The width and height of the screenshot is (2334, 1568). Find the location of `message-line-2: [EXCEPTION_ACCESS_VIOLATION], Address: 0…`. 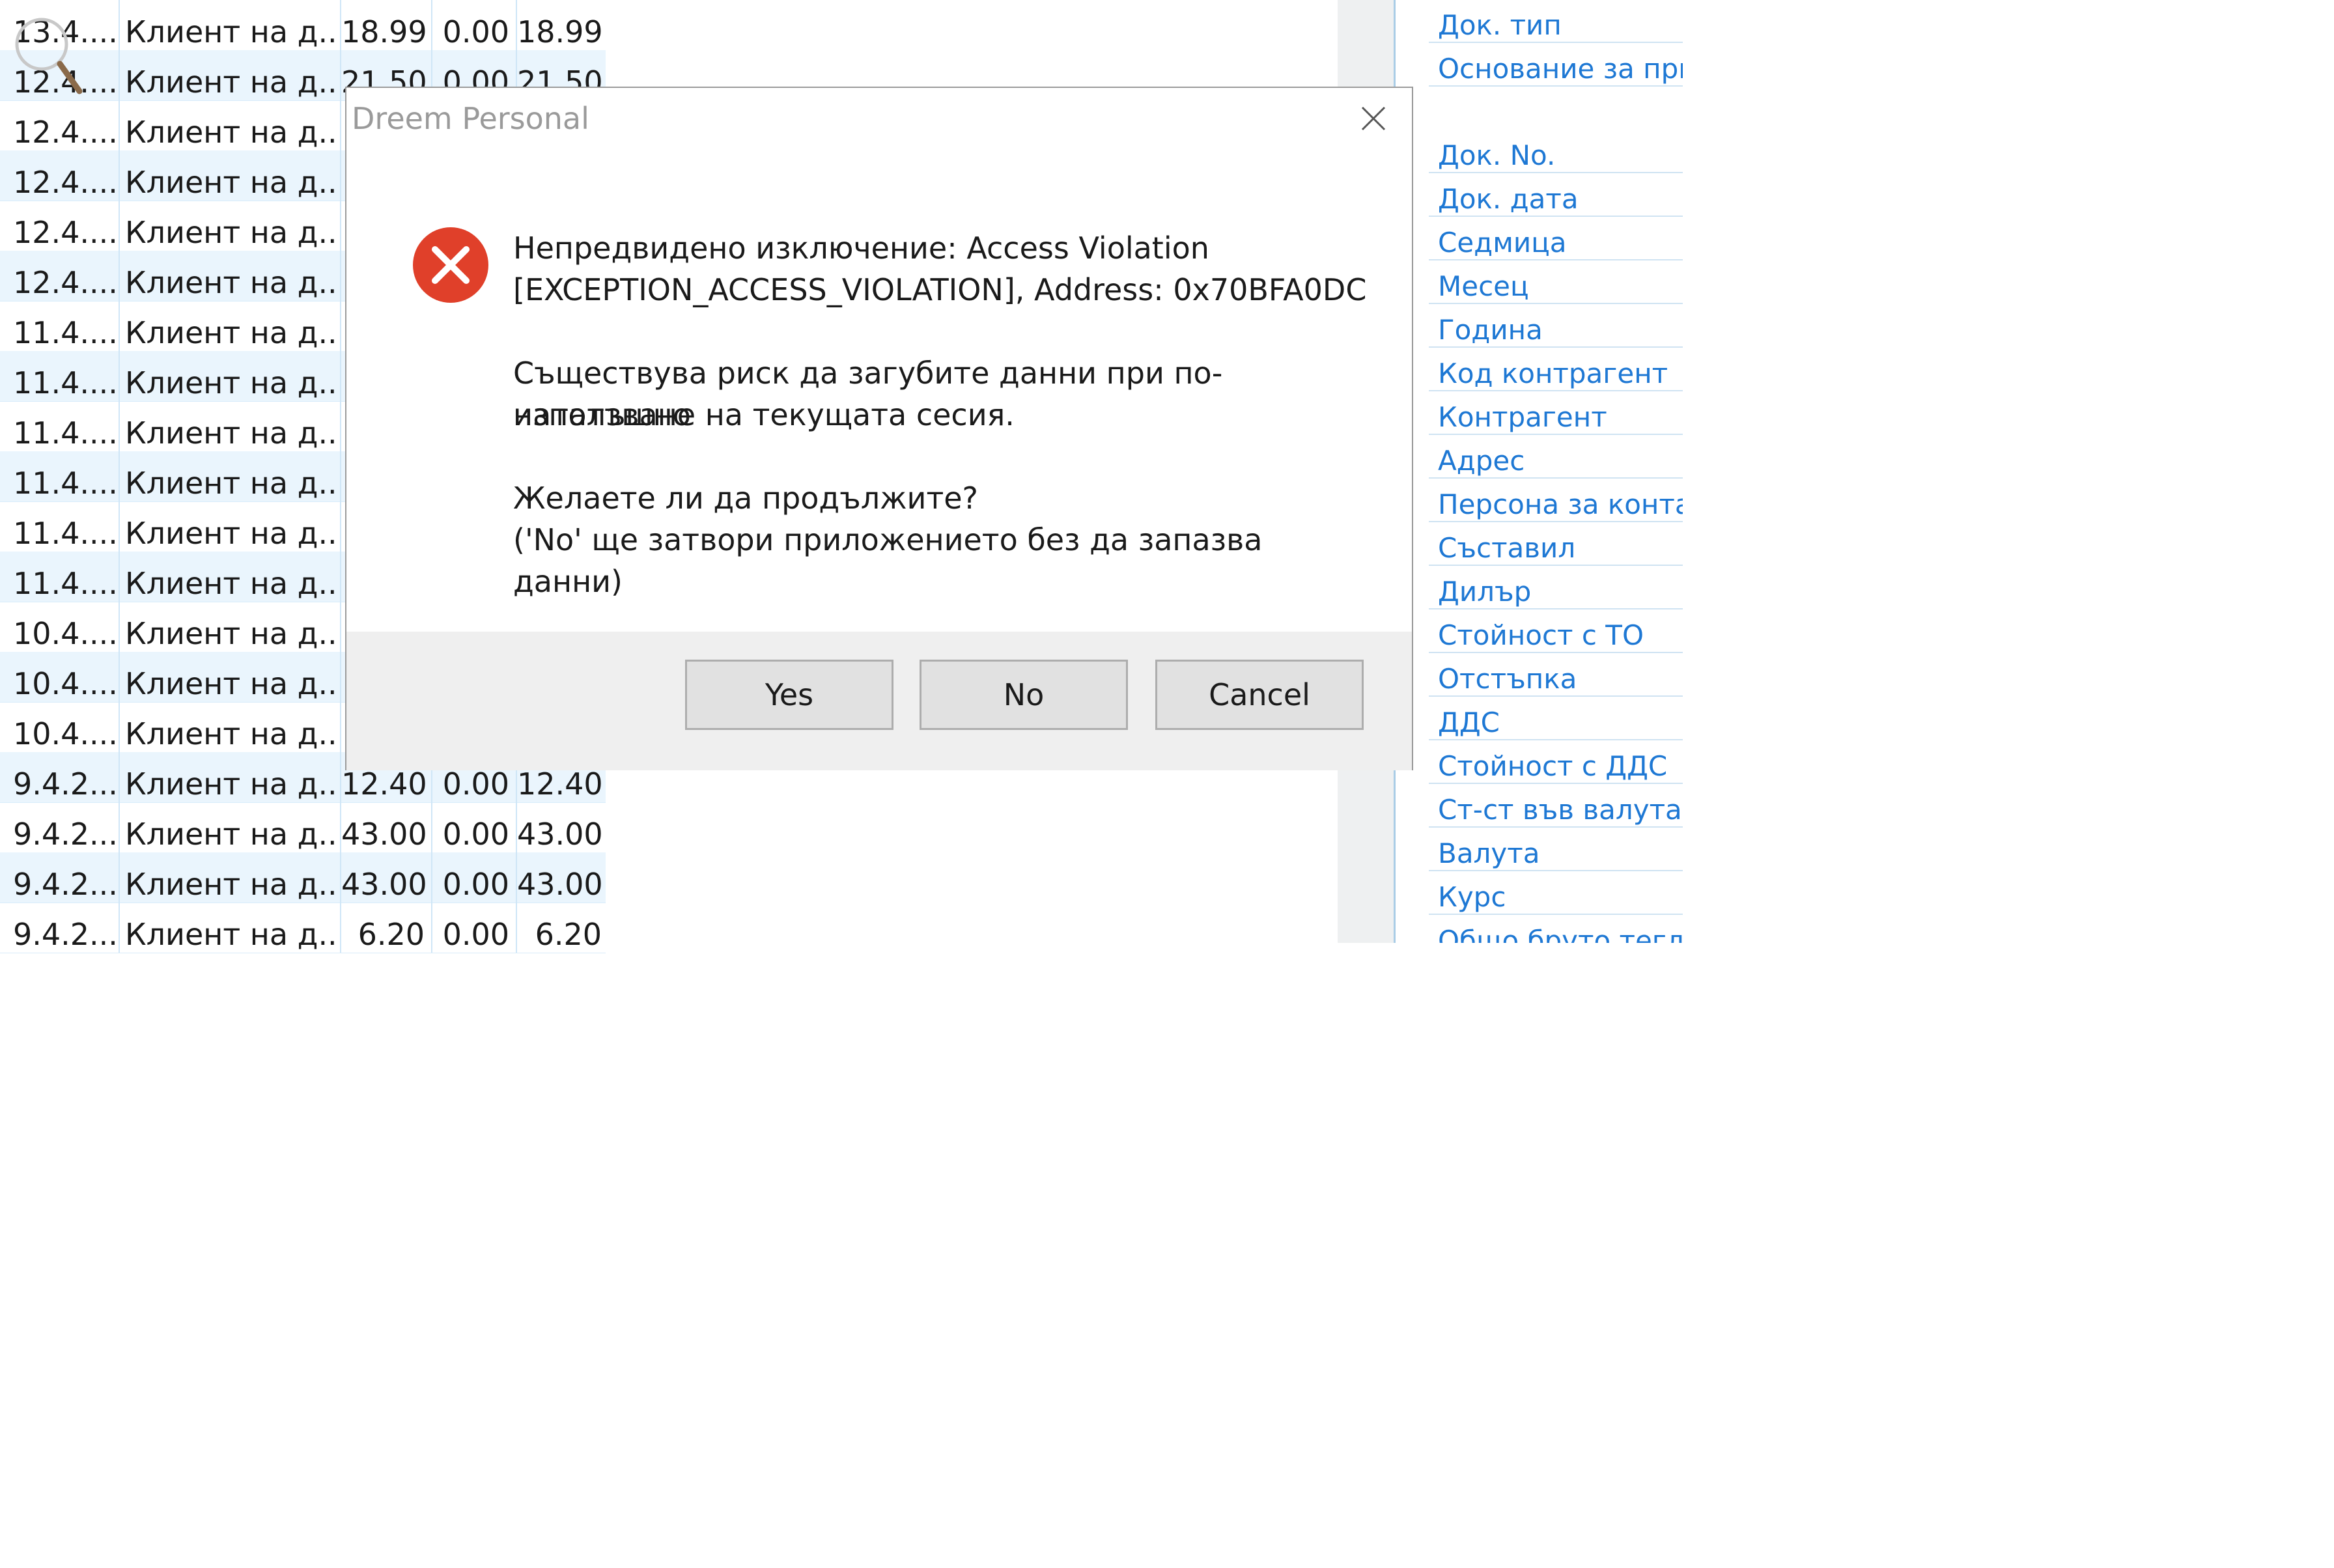

message-line-2: [EXCEPTION_ACCESS_VIOLATION], Address: 0… is located at coordinates (940, 289).